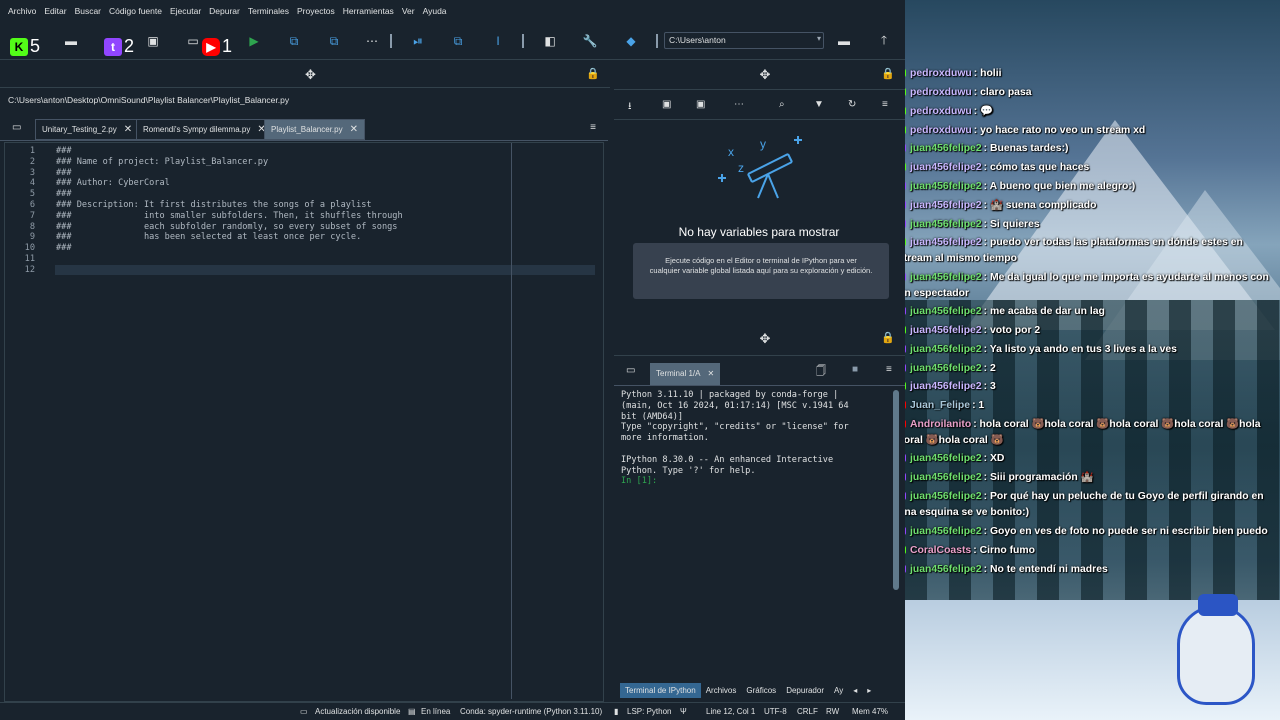  What do you see at coordinates (896, 490) in the screenshot?
I see `scrollbar-thumb` at bounding box center [896, 490].